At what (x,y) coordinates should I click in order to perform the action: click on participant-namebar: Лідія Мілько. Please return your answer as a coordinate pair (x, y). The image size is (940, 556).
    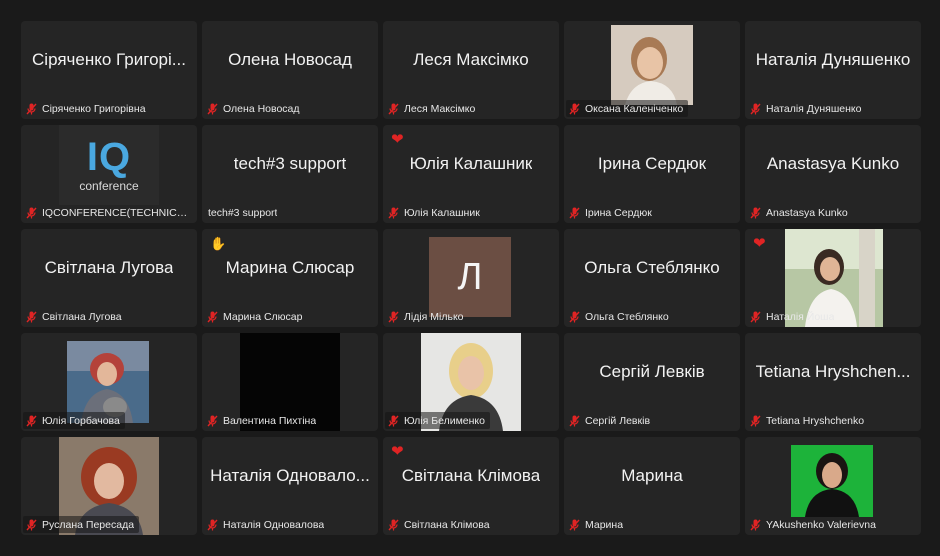
    Looking at the image, I should click on (427, 316).